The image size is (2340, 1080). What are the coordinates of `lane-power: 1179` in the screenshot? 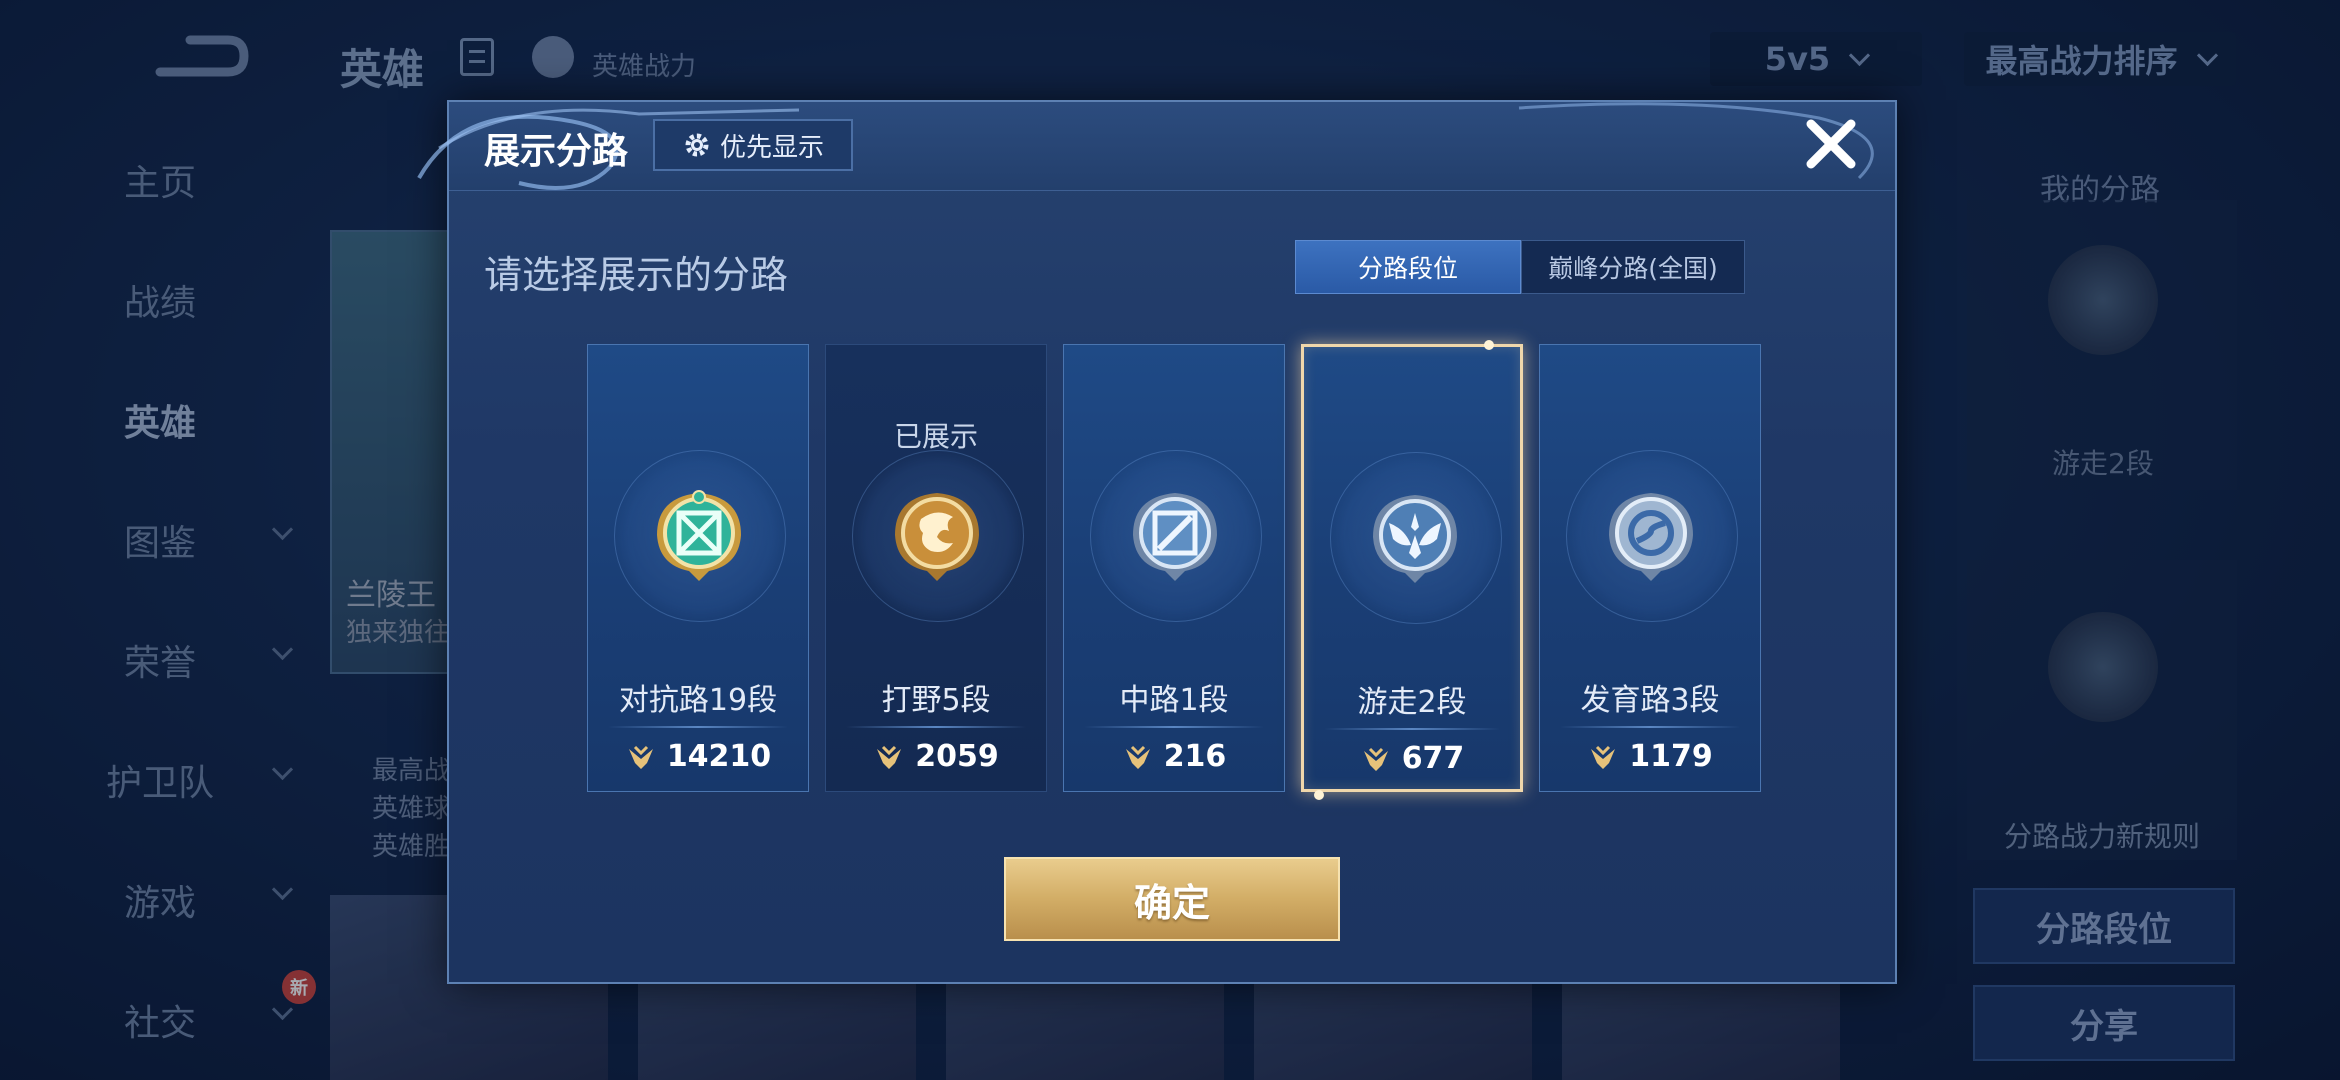 It's located at (1650, 756).